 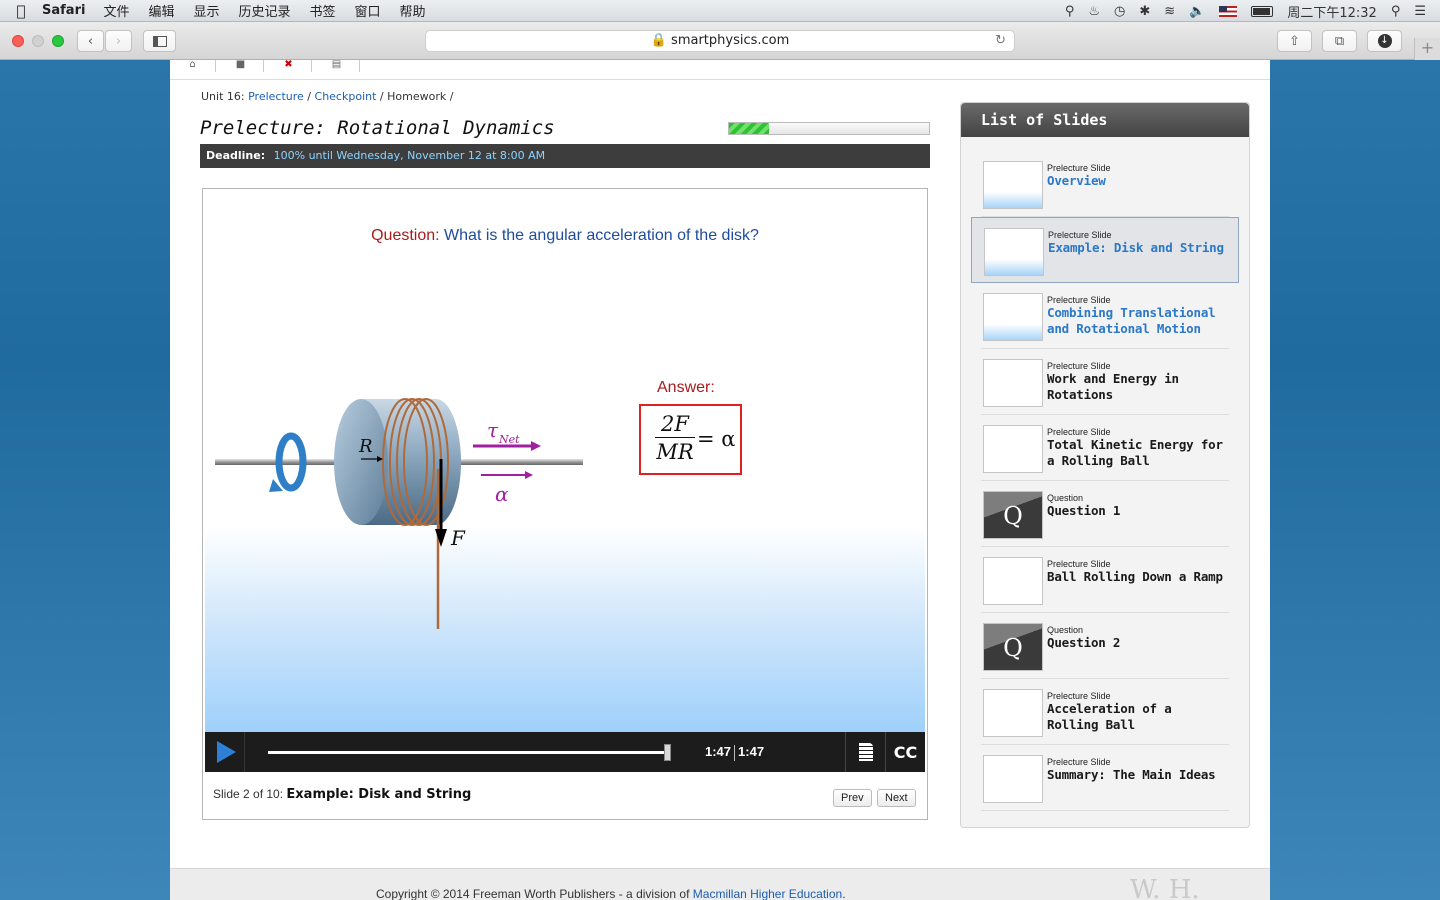 I want to click on notification-bell-icon: ♨, so click(x=1094, y=11).